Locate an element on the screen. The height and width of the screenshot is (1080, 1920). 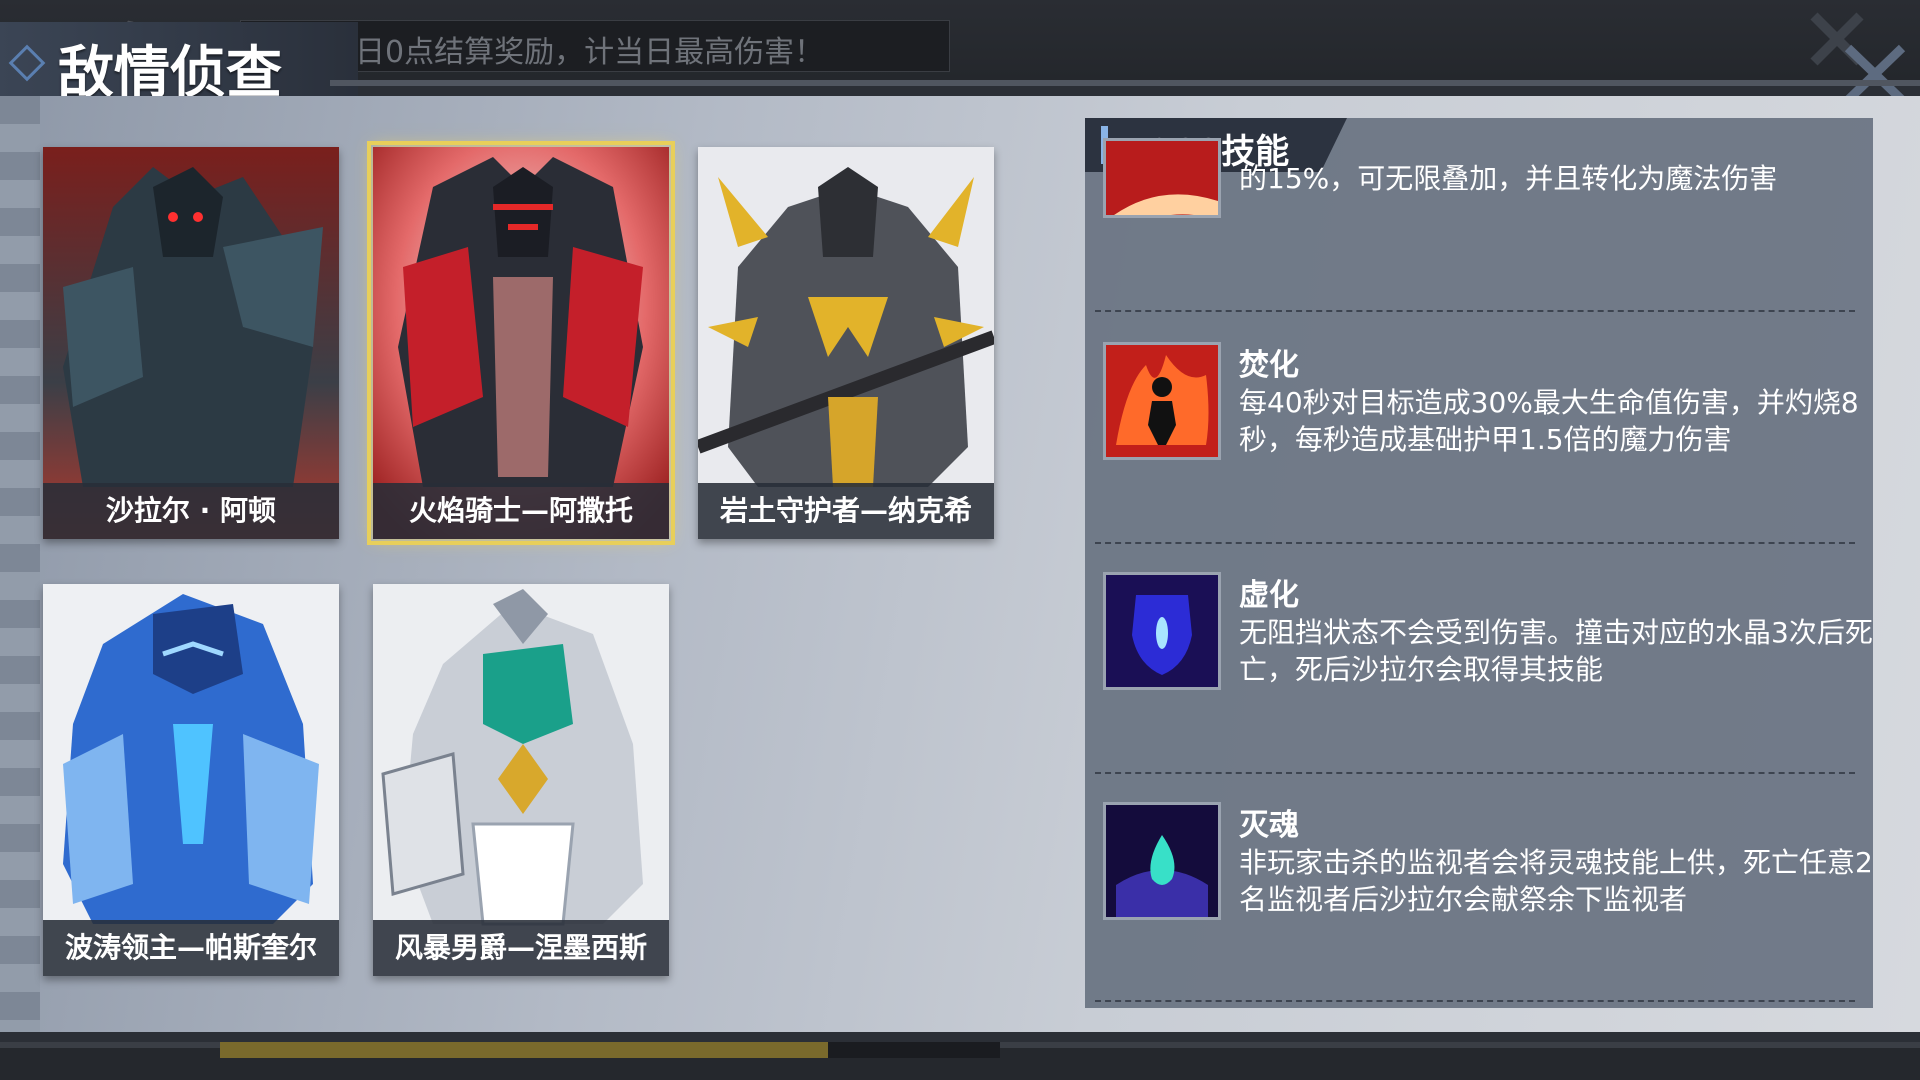
soul-flame-icon is located at coordinates (1162, 861).